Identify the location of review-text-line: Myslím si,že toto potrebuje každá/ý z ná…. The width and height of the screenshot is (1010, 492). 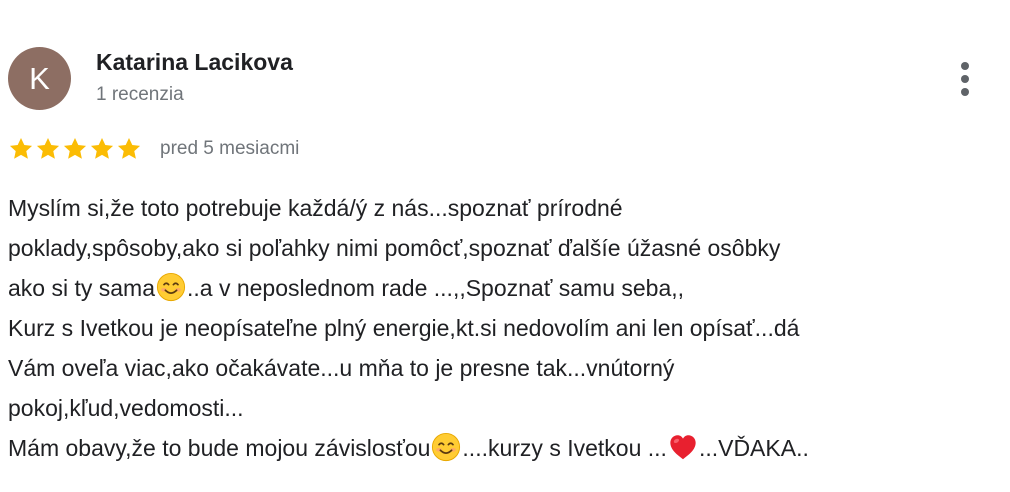
(503, 208).